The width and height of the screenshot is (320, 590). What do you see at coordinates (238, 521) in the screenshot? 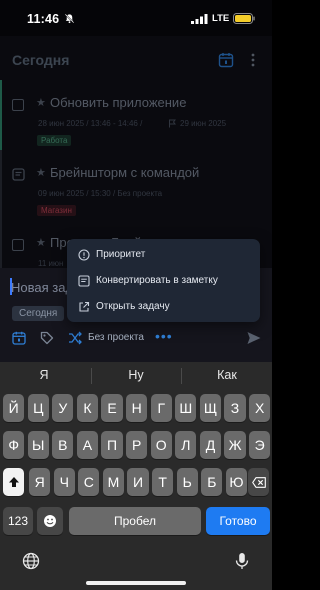
I see `done-key: Готово` at bounding box center [238, 521].